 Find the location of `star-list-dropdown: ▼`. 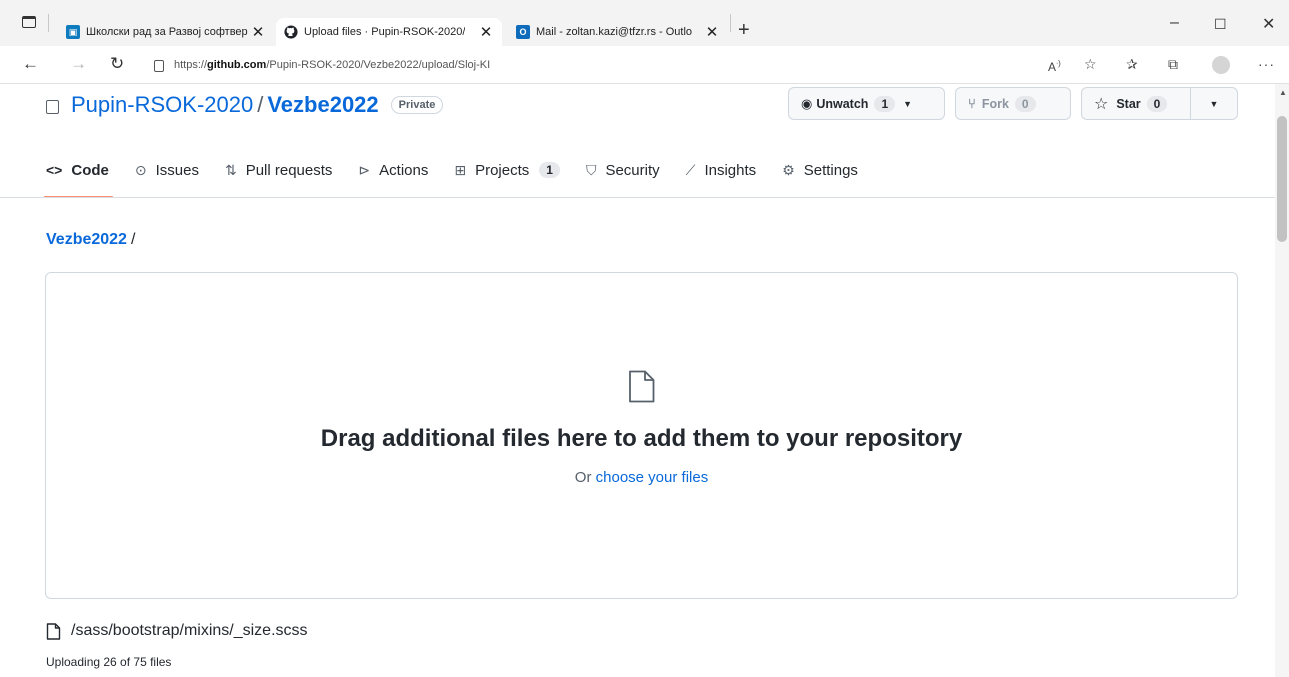

star-list-dropdown: ▼ is located at coordinates (1214, 103).